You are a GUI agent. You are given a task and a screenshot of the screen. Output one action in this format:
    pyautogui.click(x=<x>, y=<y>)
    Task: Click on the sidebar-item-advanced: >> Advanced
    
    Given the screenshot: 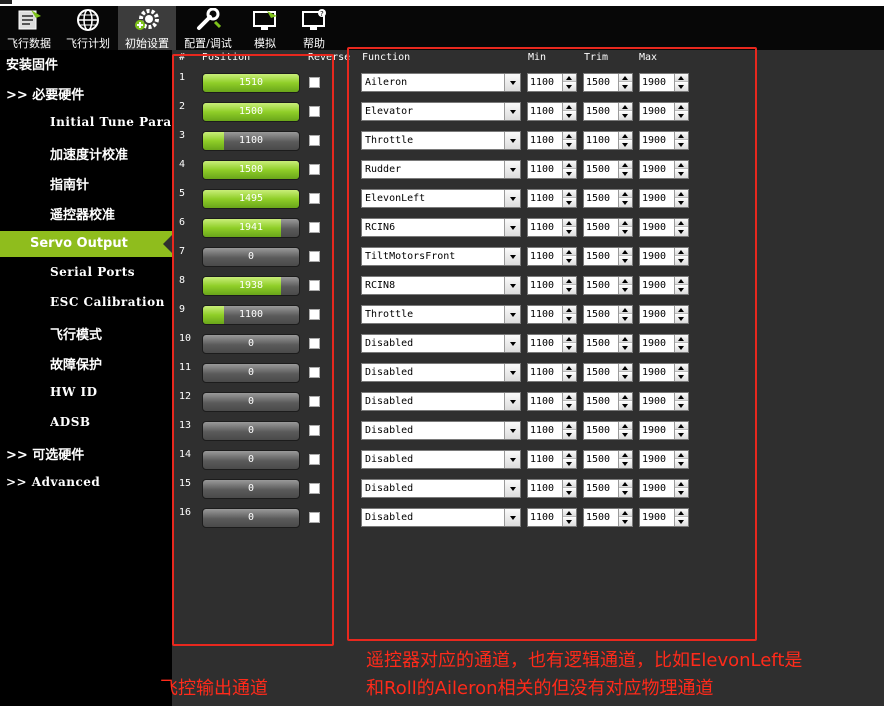 What is the action you would take?
    pyautogui.click(x=92, y=482)
    